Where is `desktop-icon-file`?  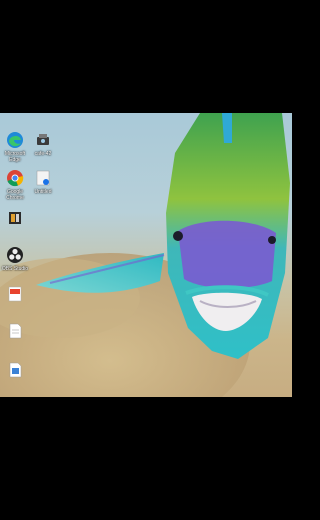
desktop-icon-file is located at coordinates (15, 332).